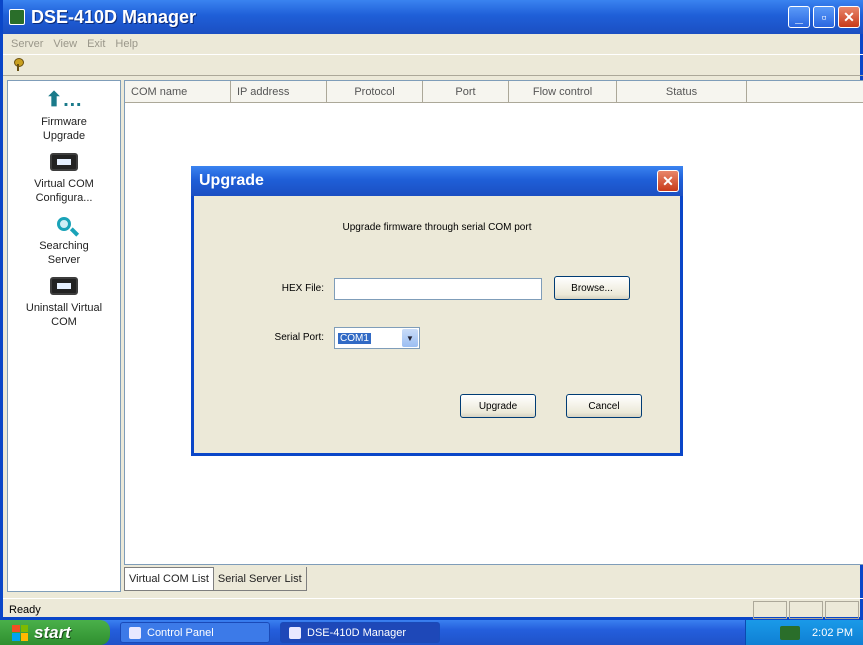  I want to click on menu-bar: Server View Exit Help, so click(433, 44).